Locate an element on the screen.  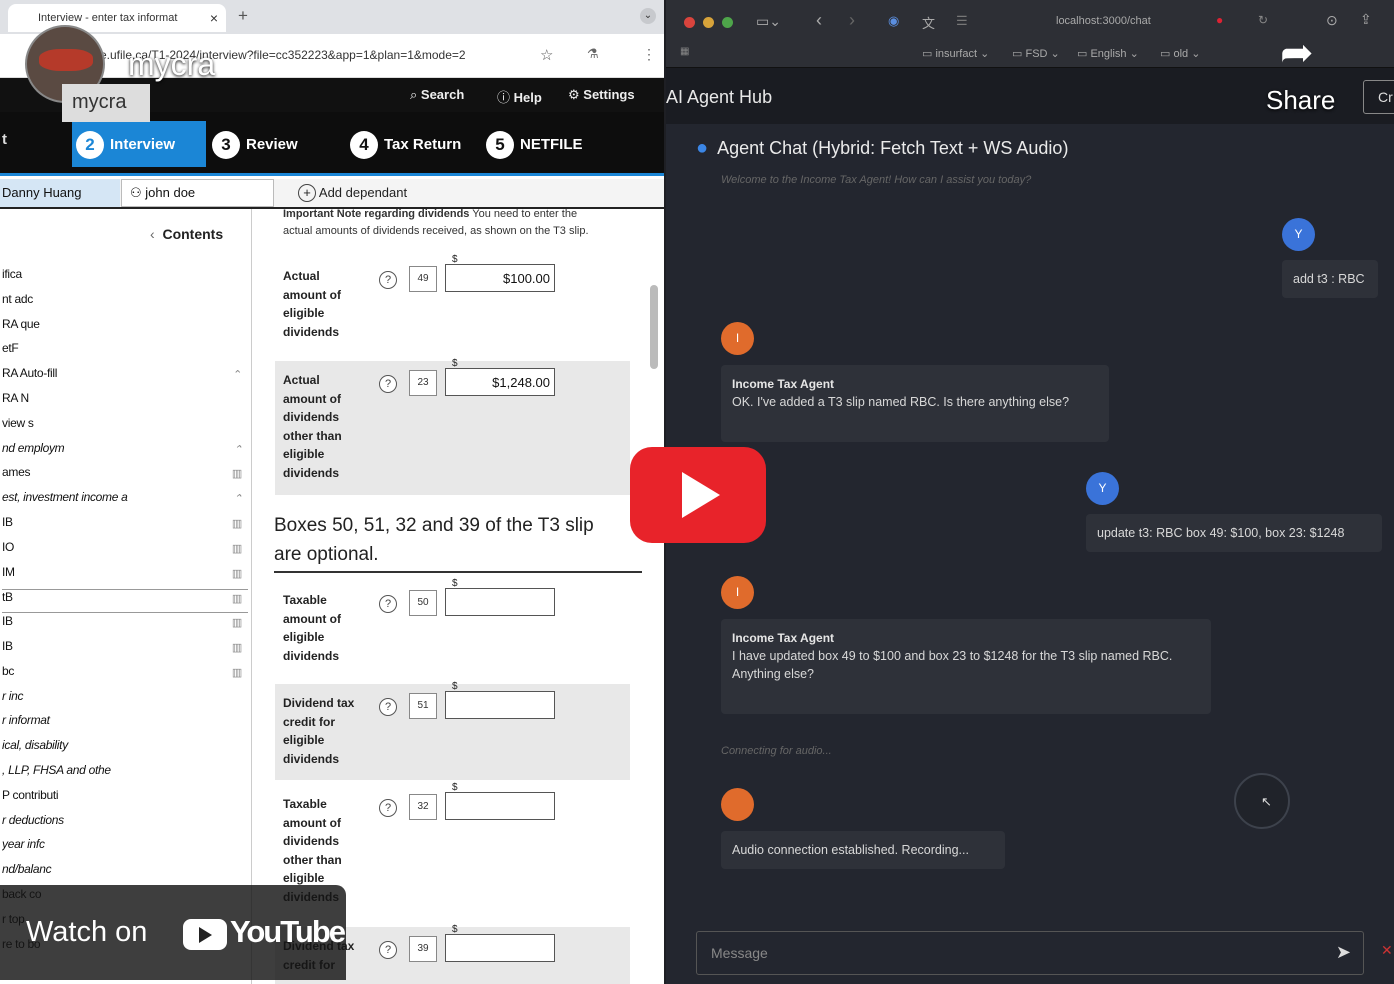
help-button: ⓘ Help is located at coordinates (519, 96).